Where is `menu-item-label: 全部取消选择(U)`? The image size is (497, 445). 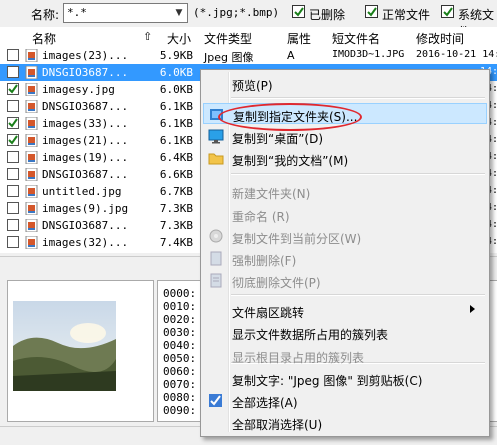
menu-item-label: 全部取消选择(U) is located at coordinates (277, 425).